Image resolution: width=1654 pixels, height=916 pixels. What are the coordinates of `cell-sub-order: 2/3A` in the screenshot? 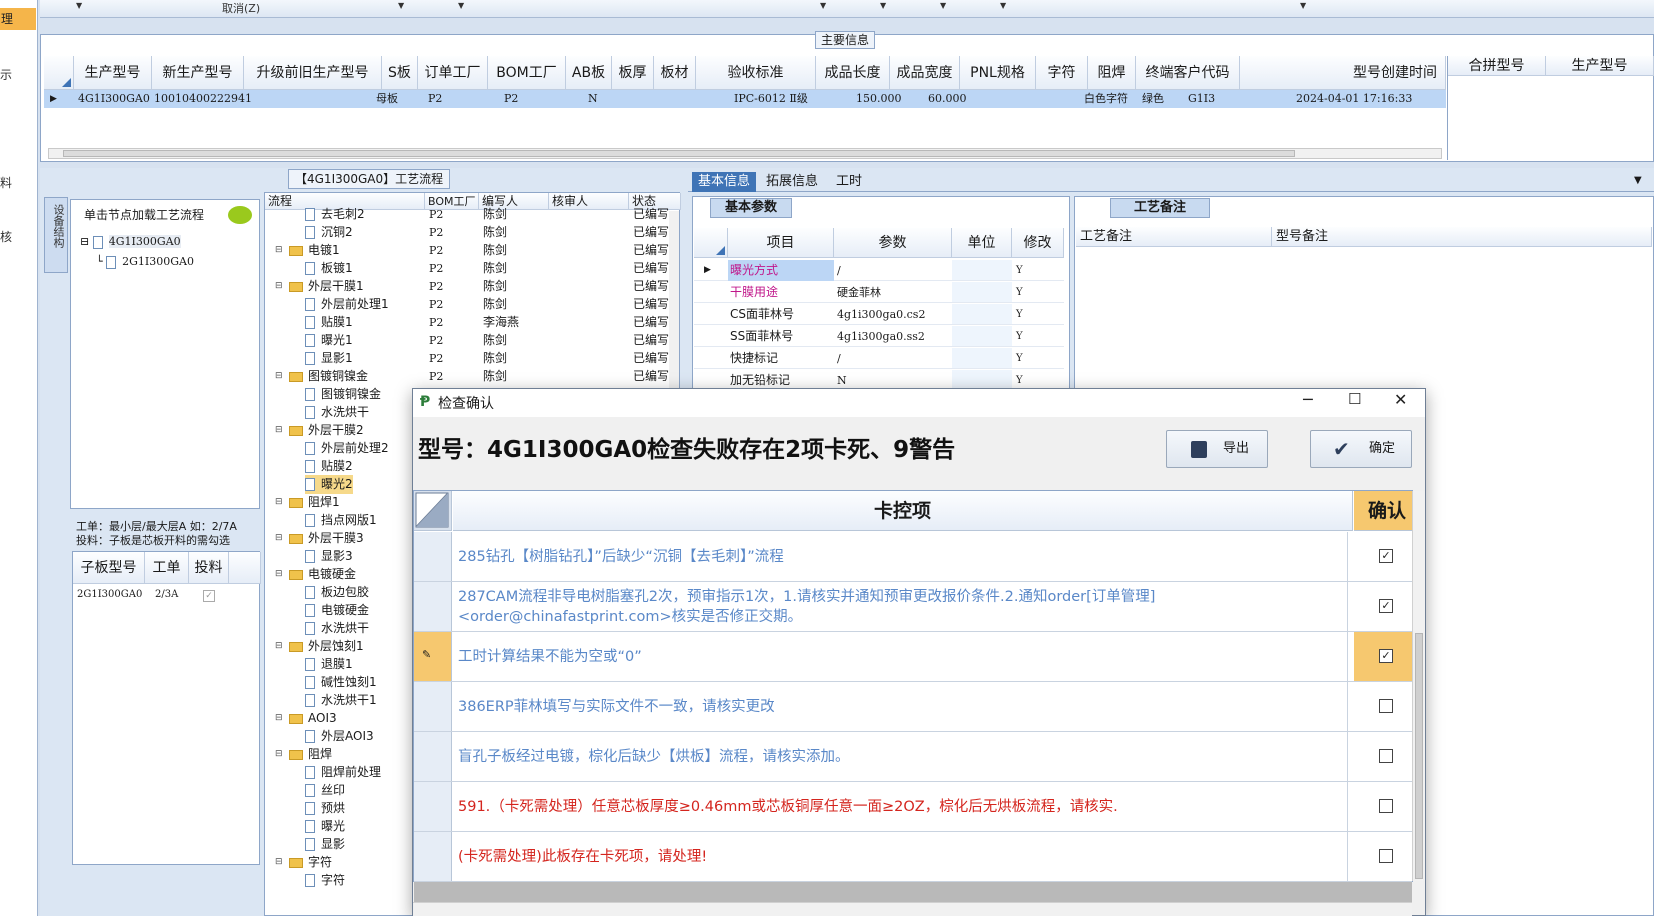 It's located at (166, 595).